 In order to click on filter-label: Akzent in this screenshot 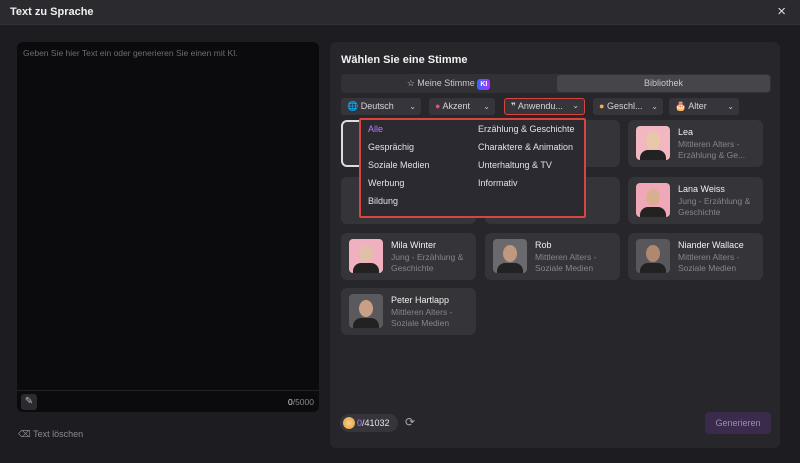, I will do `click(456, 106)`.